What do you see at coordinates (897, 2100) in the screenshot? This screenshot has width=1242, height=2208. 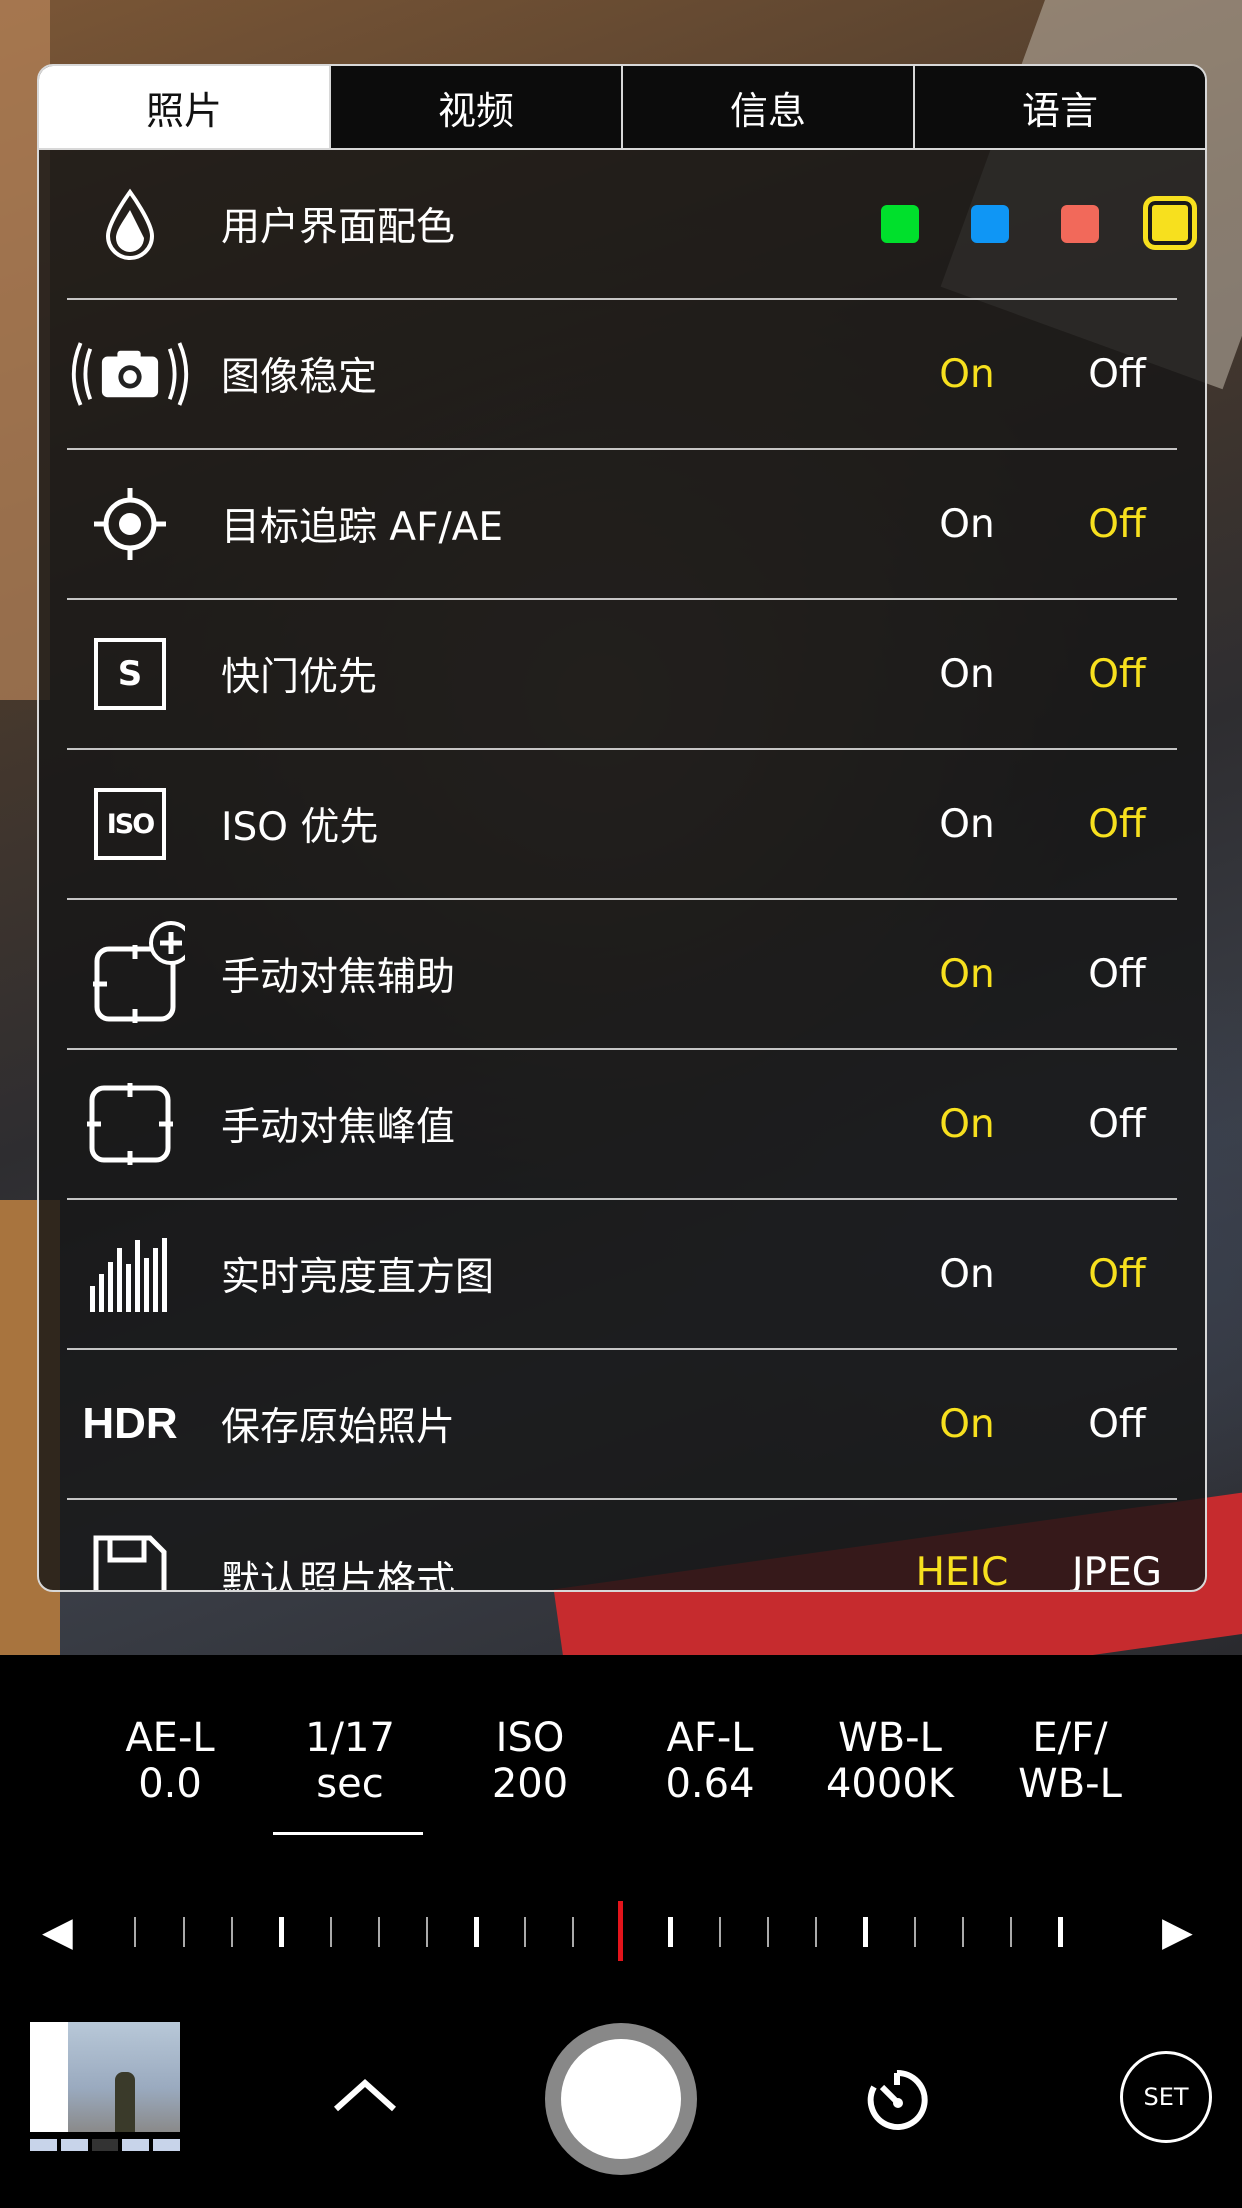 I see `timer-icon` at bounding box center [897, 2100].